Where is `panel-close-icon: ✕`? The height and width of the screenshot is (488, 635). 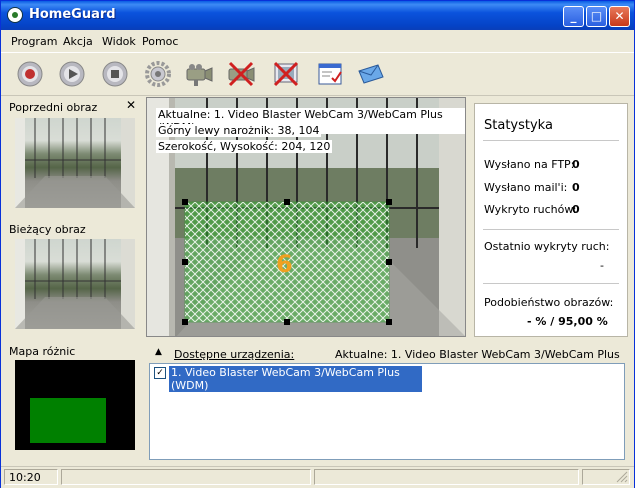
panel-close-icon: ✕ is located at coordinates (131, 105).